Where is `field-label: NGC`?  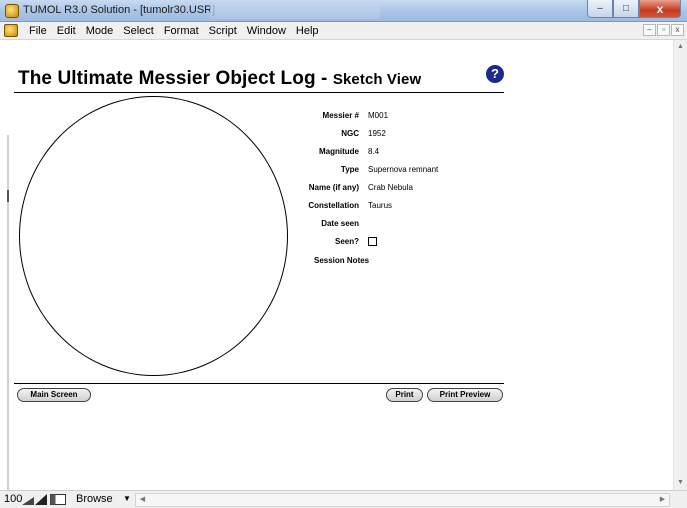 field-label: NGC is located at coordinates (350, 133).